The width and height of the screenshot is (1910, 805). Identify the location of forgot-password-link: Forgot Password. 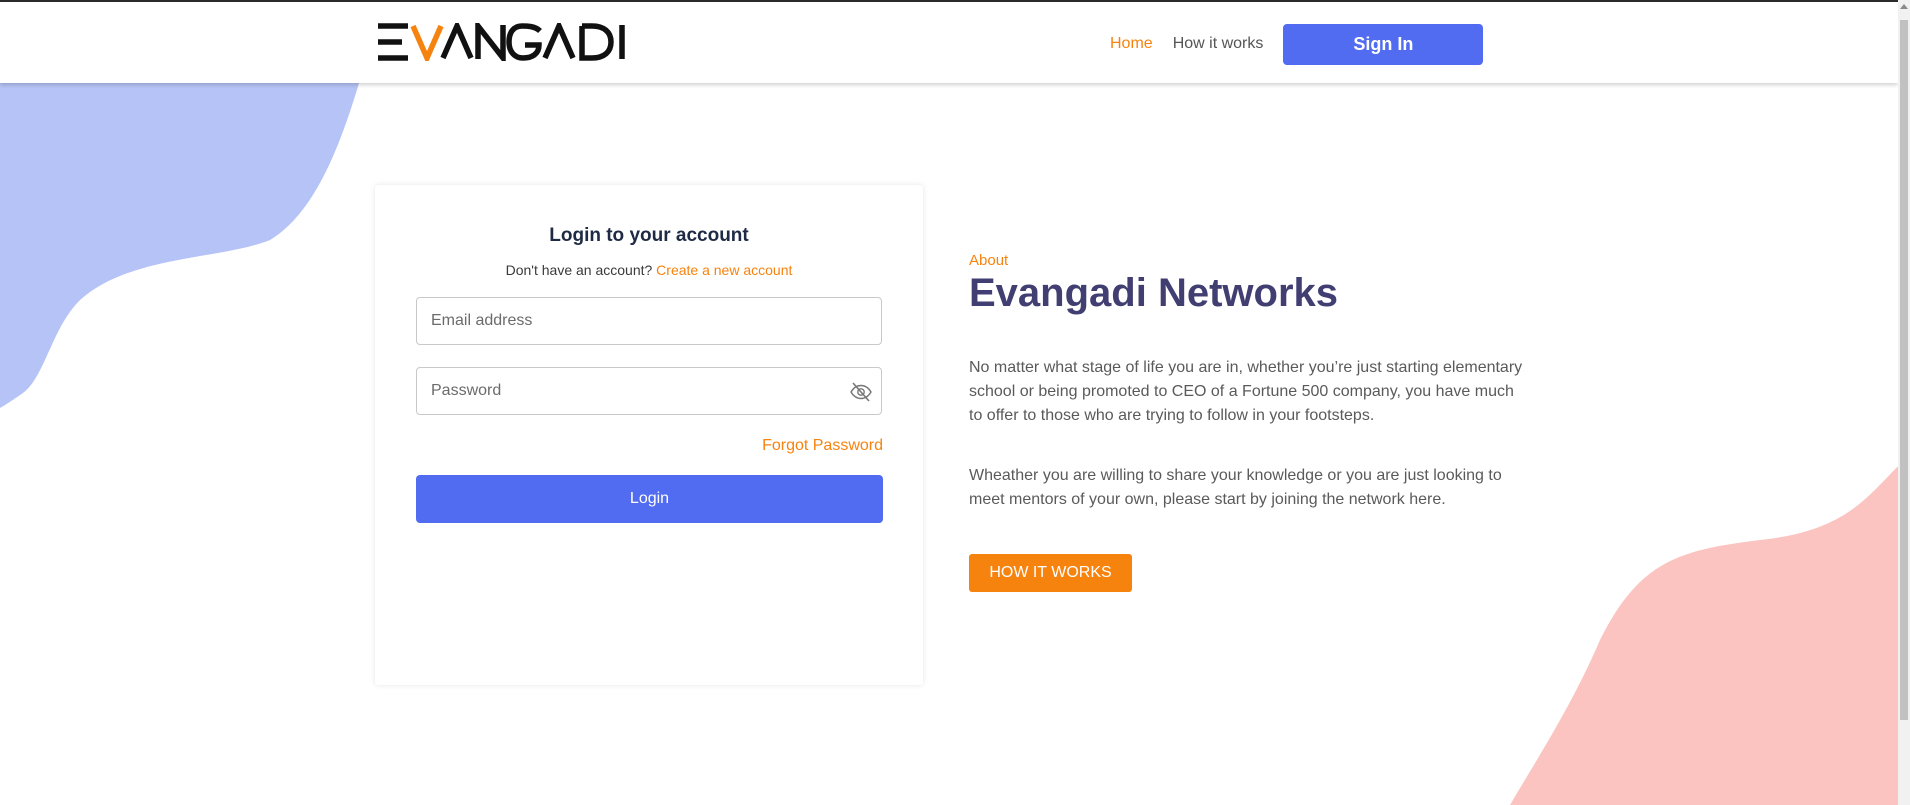
(822, 446).